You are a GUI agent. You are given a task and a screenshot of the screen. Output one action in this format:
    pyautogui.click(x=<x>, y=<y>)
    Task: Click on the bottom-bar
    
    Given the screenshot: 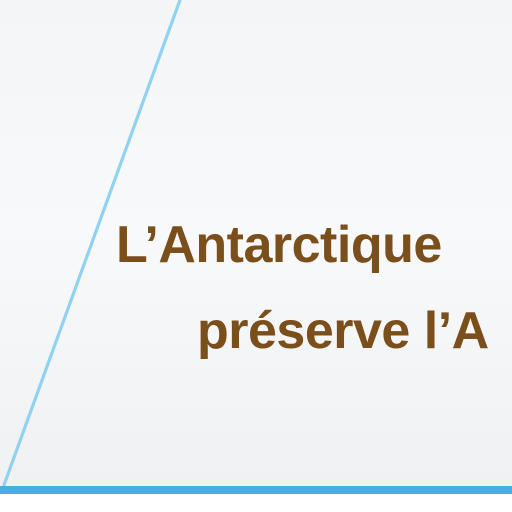 What is the action you would take?
    pyautogui.click(x=256, y=490)
    